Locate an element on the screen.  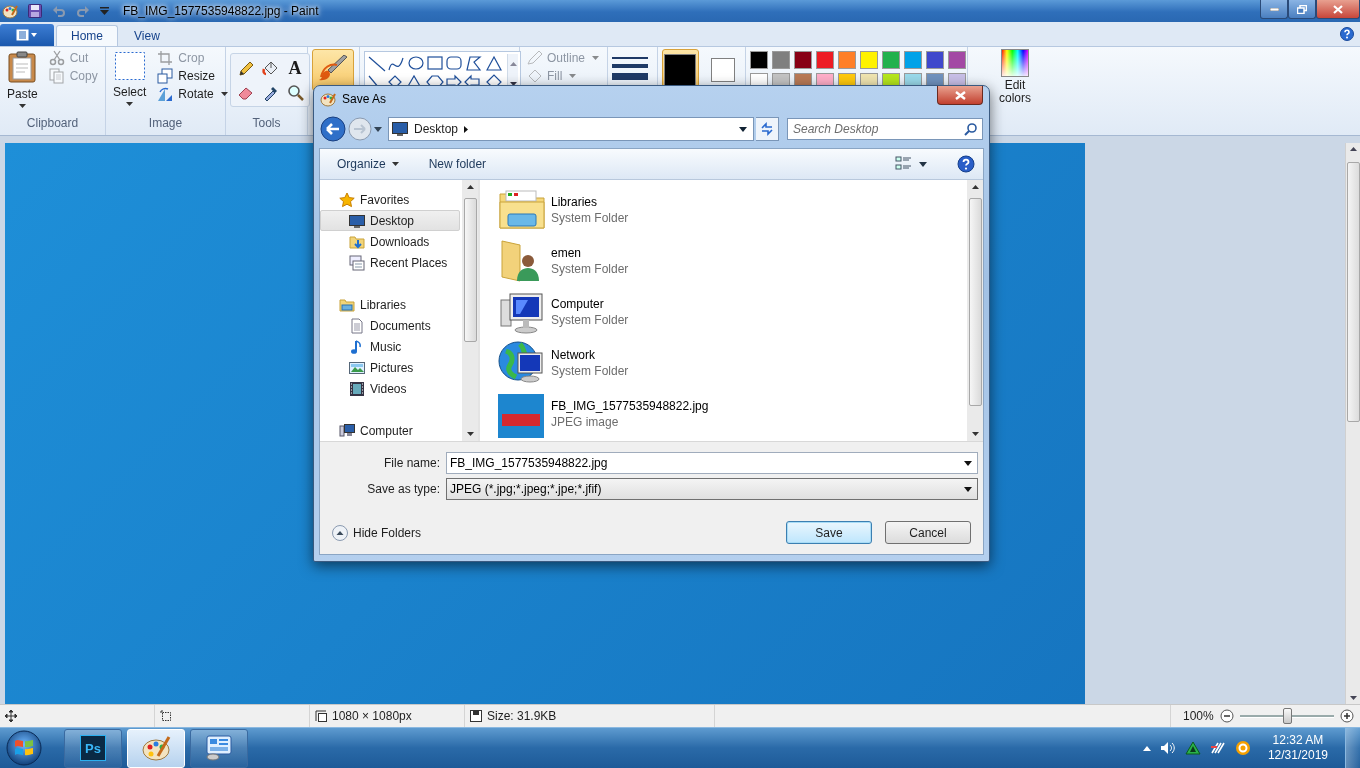
selection-size-icon is located at coordinates (166, 716).